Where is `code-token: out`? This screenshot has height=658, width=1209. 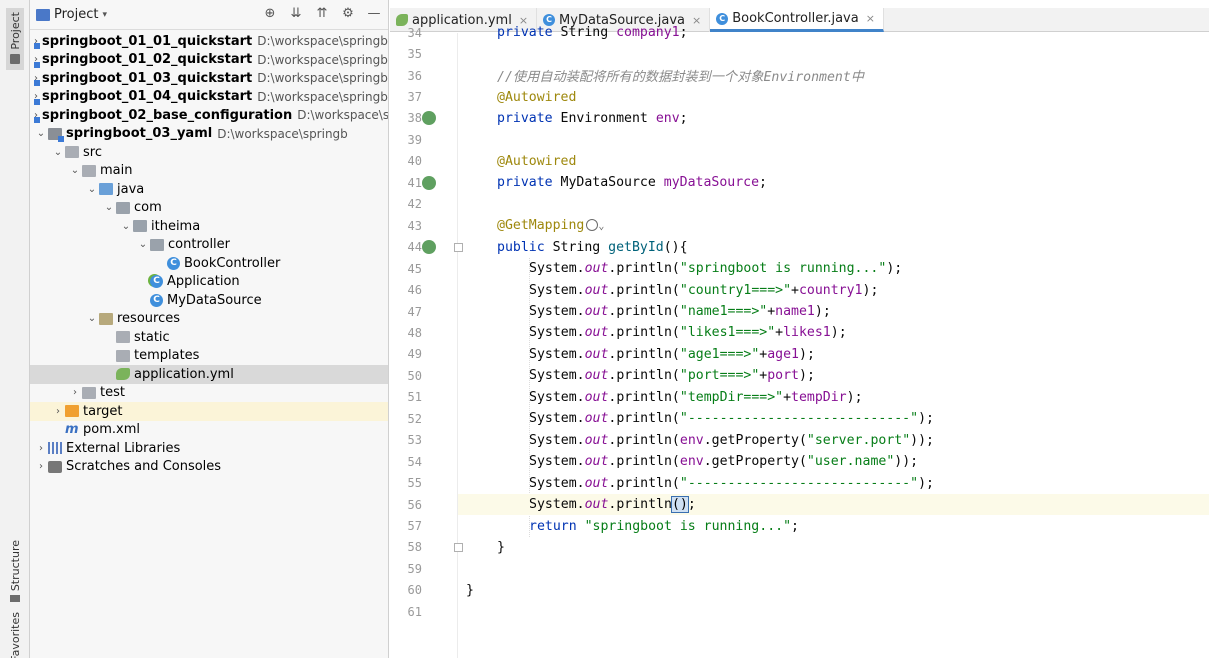 code-token: out is located at coordinates (596, 483).